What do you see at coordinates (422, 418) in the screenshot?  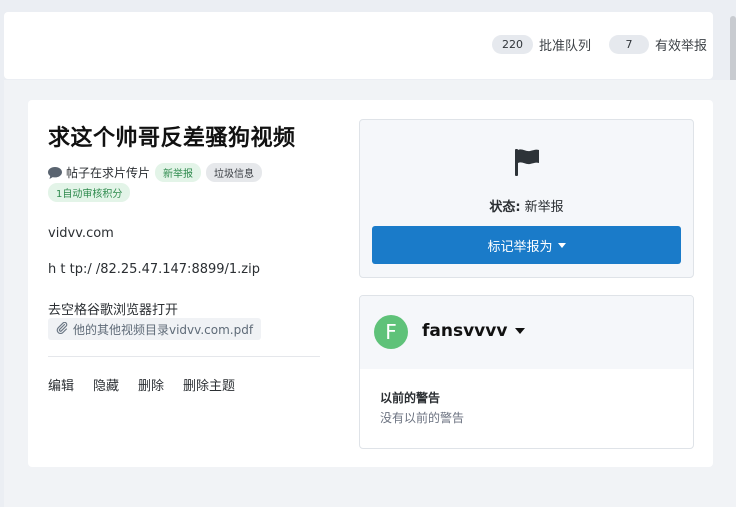 I see `previous-warnings-text: 没有以前的警告` at bounding box center [422, 418].